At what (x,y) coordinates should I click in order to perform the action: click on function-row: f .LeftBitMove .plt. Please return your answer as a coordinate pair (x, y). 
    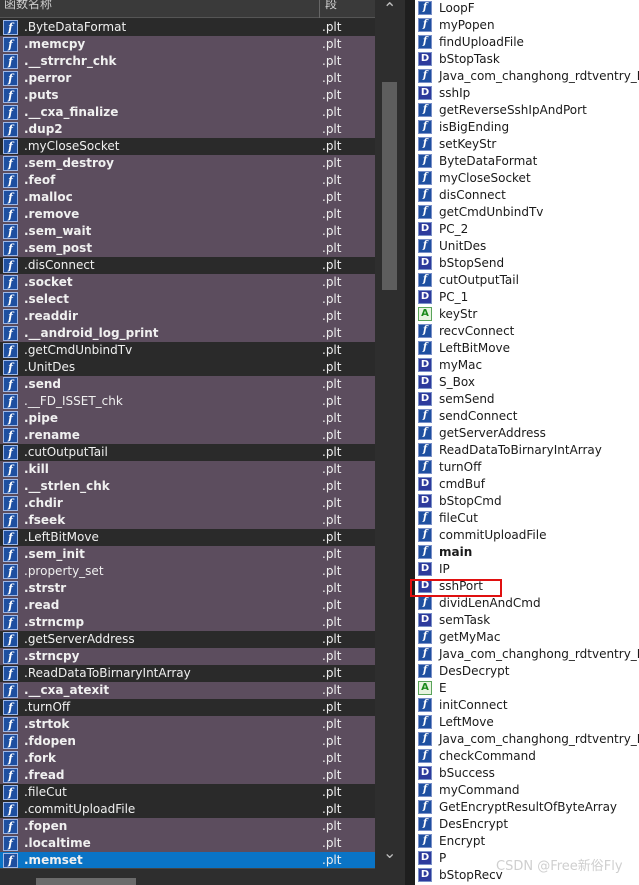
    Looking at the image, I should click on (187, 537).